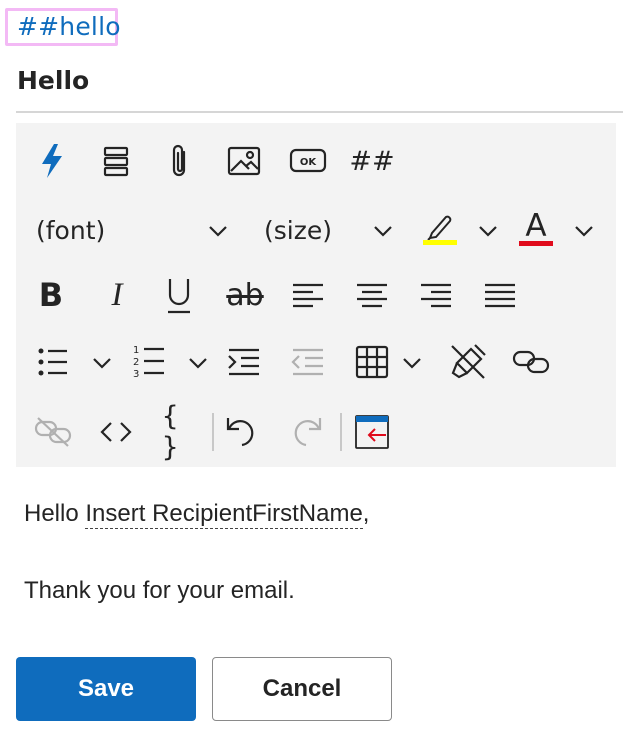 Image resolution: width=640 pixels, height=730 pixels. I want to click on redo-icon, so click(306, 432).